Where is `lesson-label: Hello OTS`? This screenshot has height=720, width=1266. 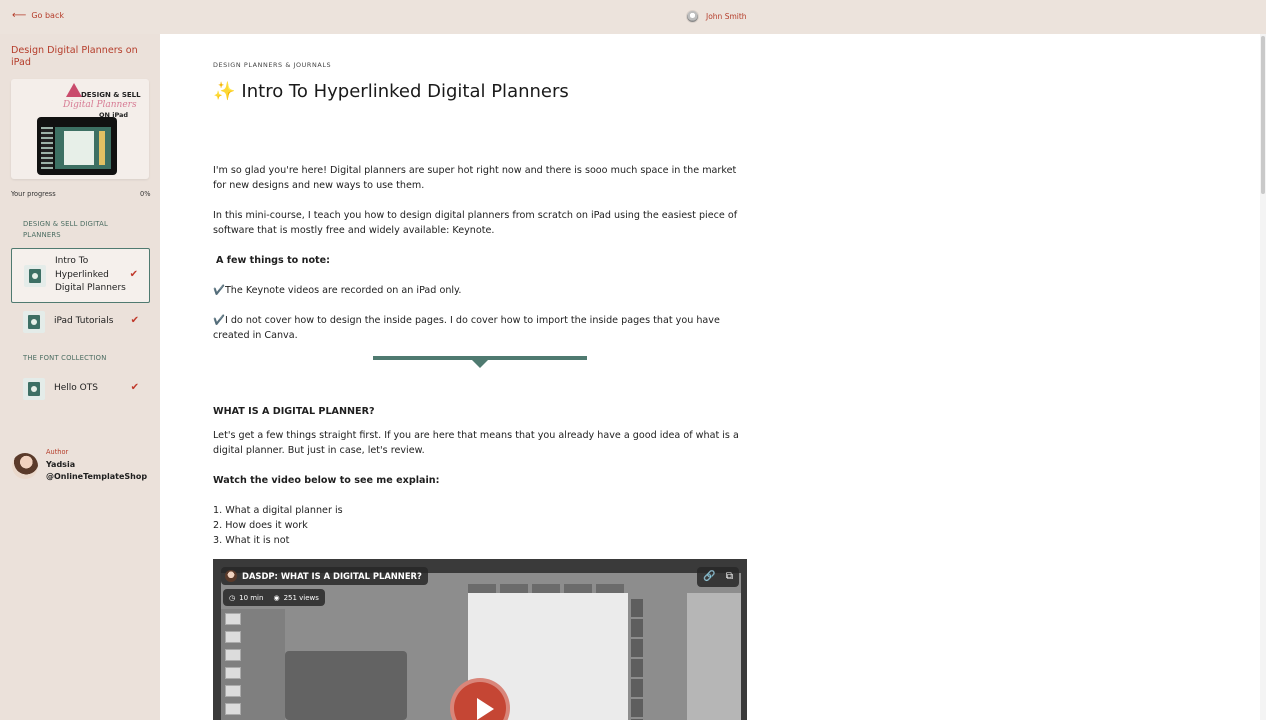 lesson-label: Hello OTS is located at coordinates (76, 388).